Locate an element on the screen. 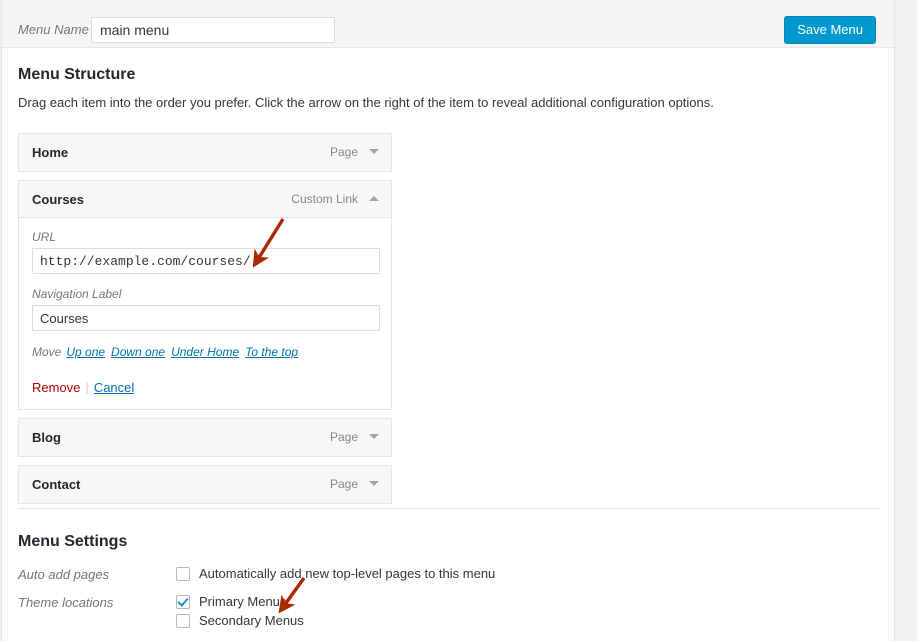 This screenshot has height=641, width=917. url-field-label: URL is located at coordinates (44, 237).